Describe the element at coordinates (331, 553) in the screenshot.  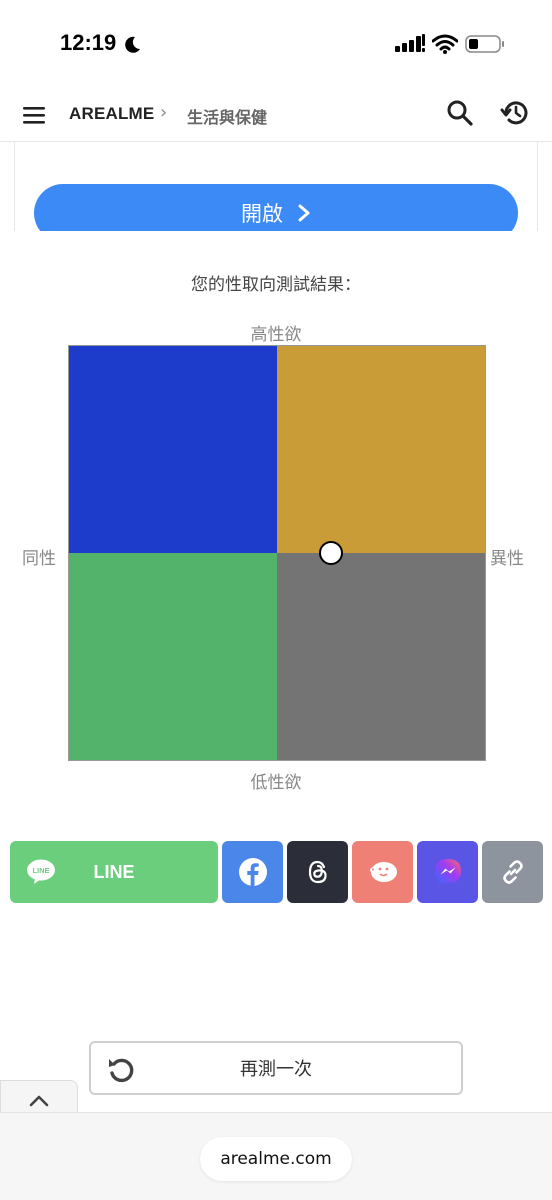
I see `result-marker` at that location.